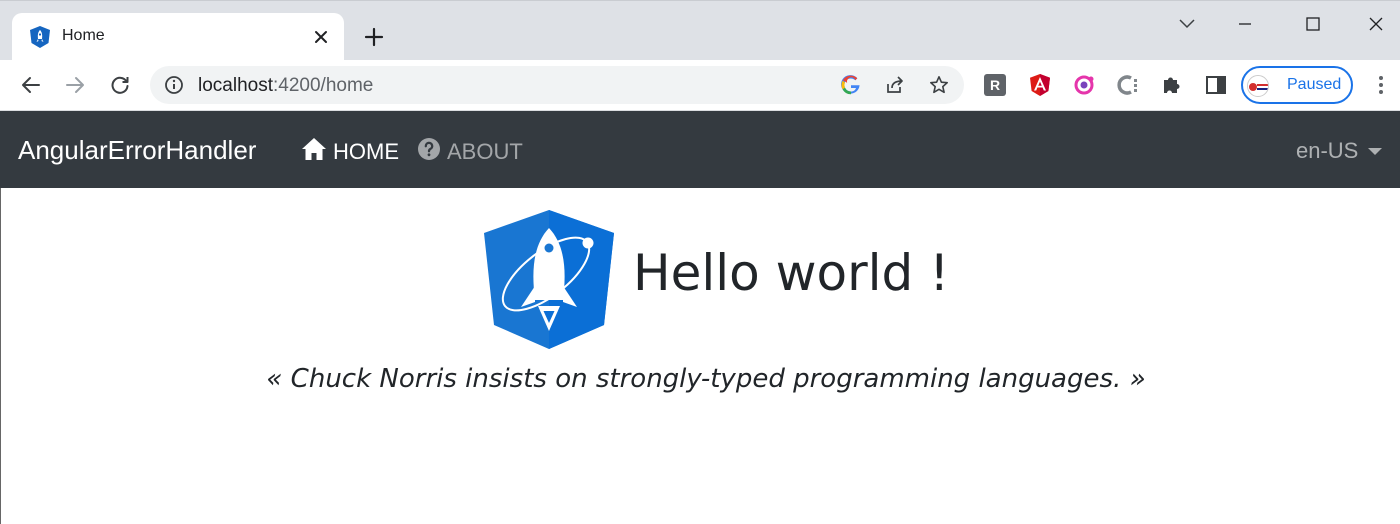  I want to click on site-info-icon, so click(174, 85).